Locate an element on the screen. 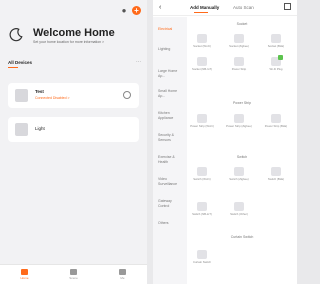  device-type-item: Socket (Wi-Fi) is located at coordinates (202, 41).